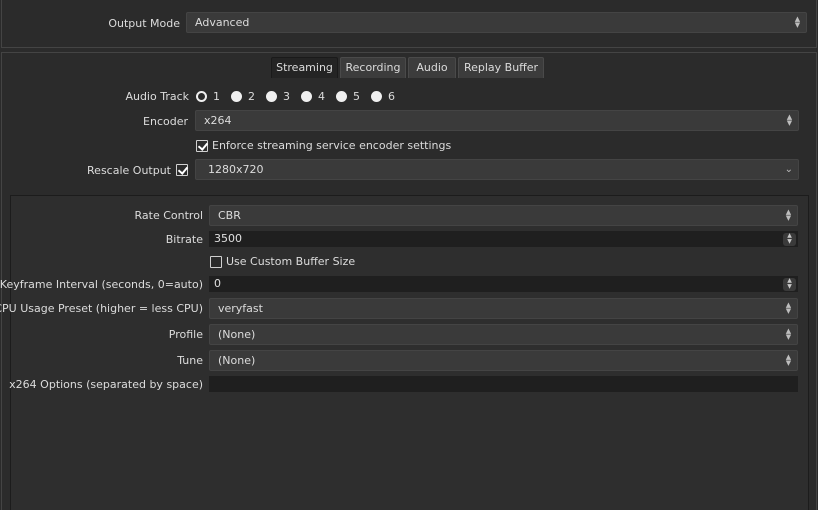  Describe the element at coordinates (228, 238) in the screenshot. I see `bitrate-value: 3500` at that location.